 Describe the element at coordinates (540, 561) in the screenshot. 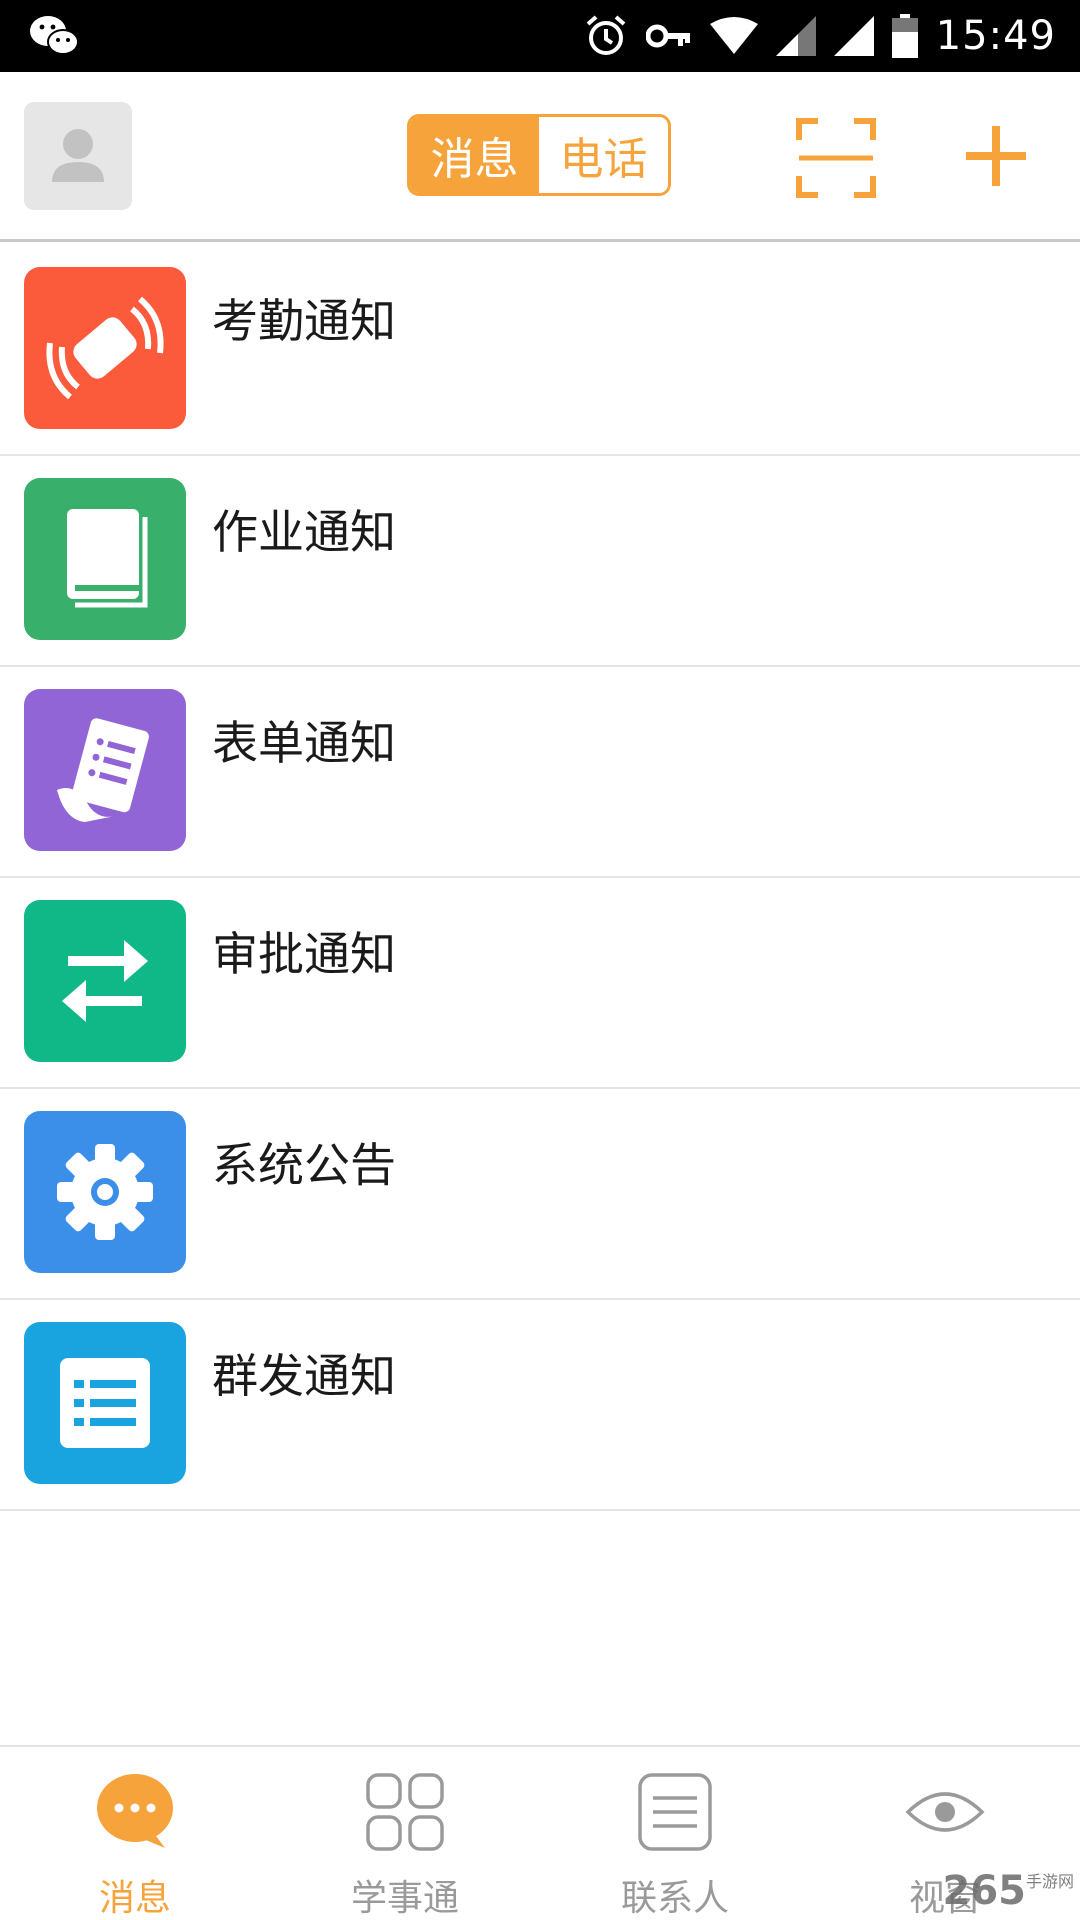

I see `list-item-homework: 作业通知` at that location.